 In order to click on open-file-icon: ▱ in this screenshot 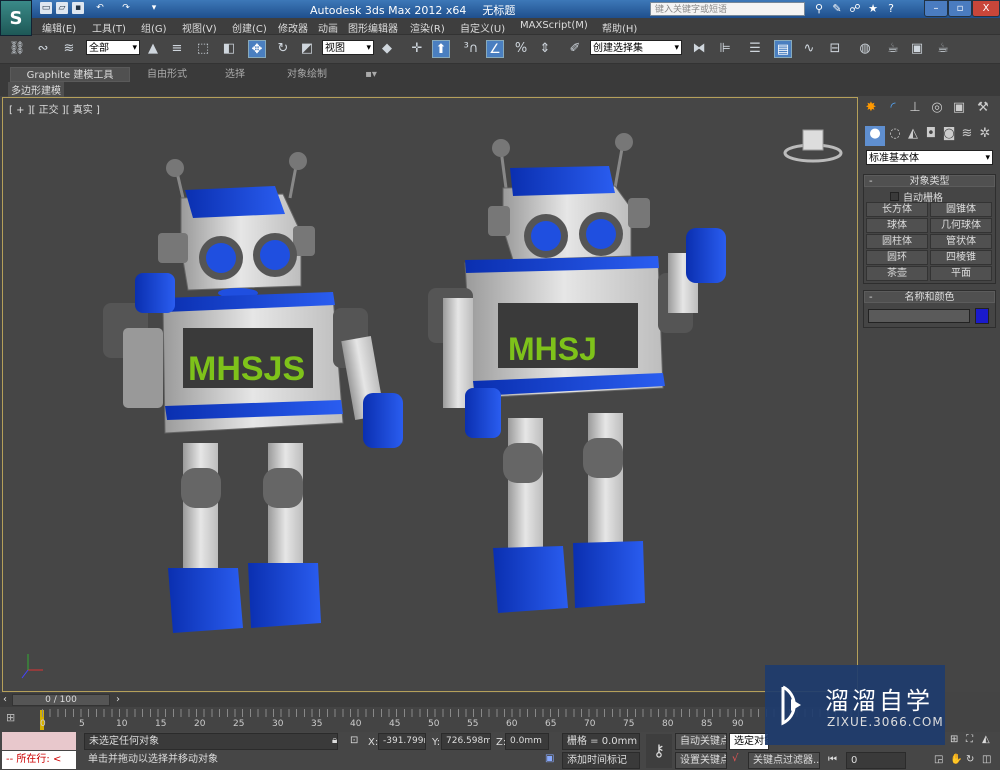, I will do `click(62, 8)`.